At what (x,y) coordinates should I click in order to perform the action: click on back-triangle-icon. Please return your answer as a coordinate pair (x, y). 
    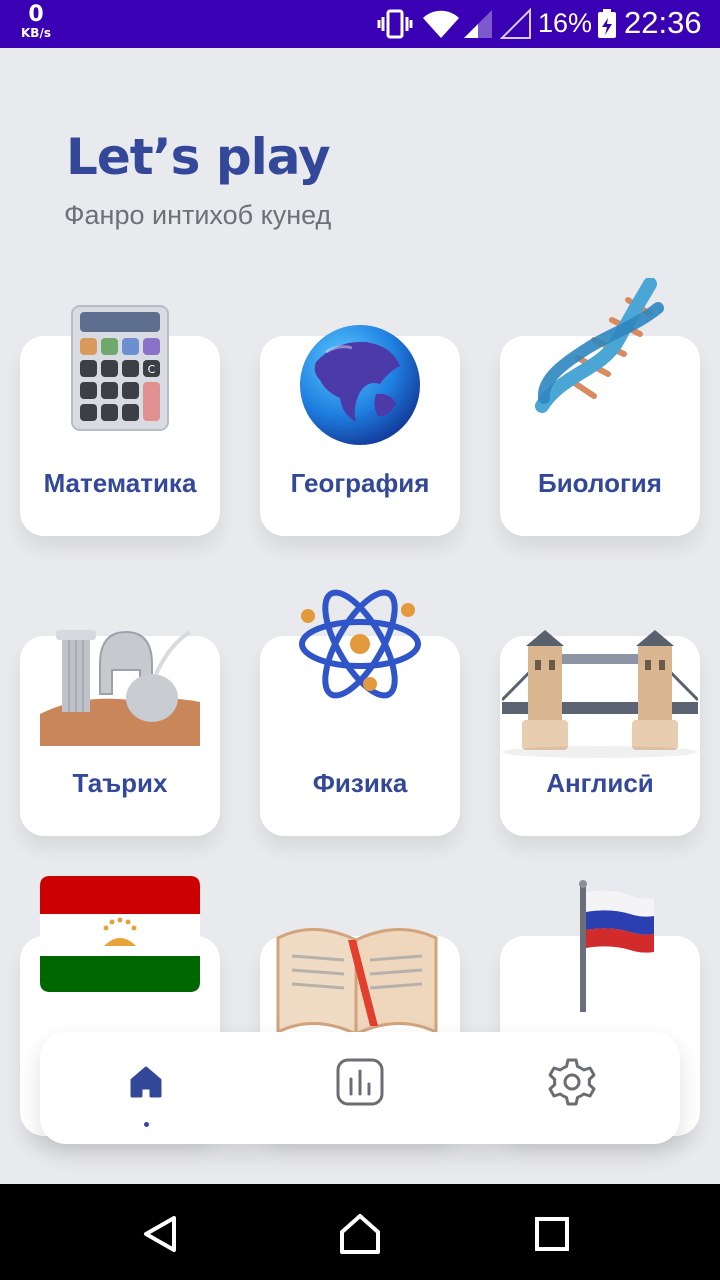
    Looking at the image, I should click on (160, 1234).